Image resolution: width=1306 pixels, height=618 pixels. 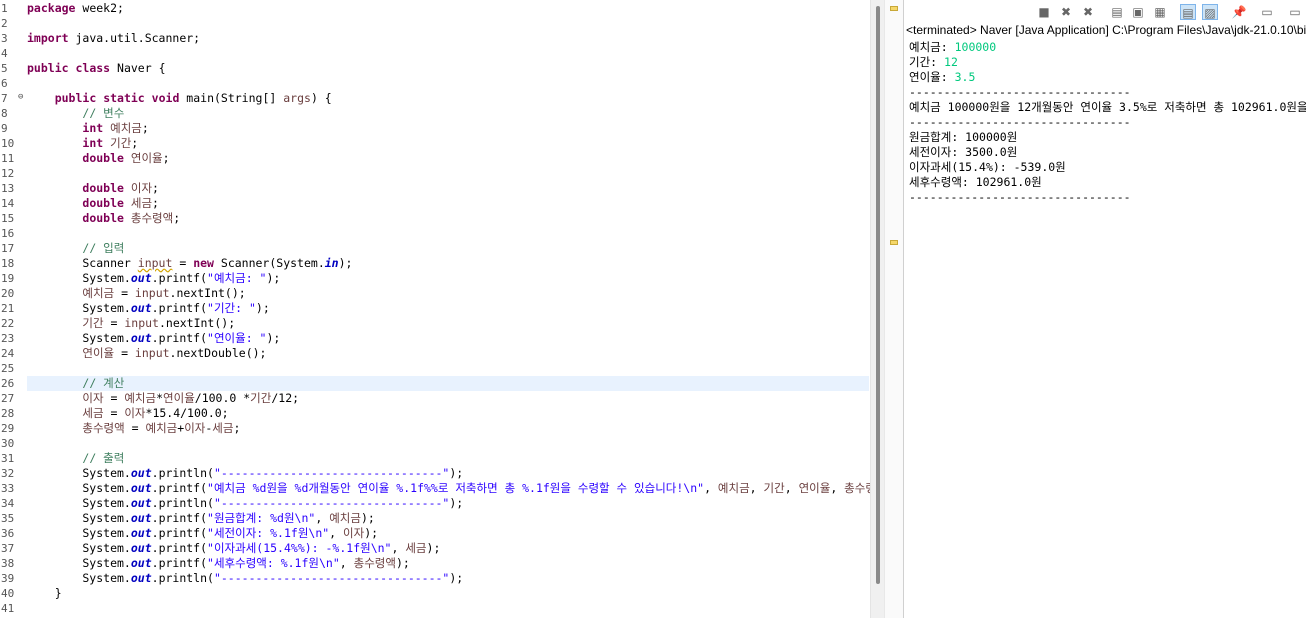 I want to click on editor-vertical-scrollbar, so click(x=877, y=309).